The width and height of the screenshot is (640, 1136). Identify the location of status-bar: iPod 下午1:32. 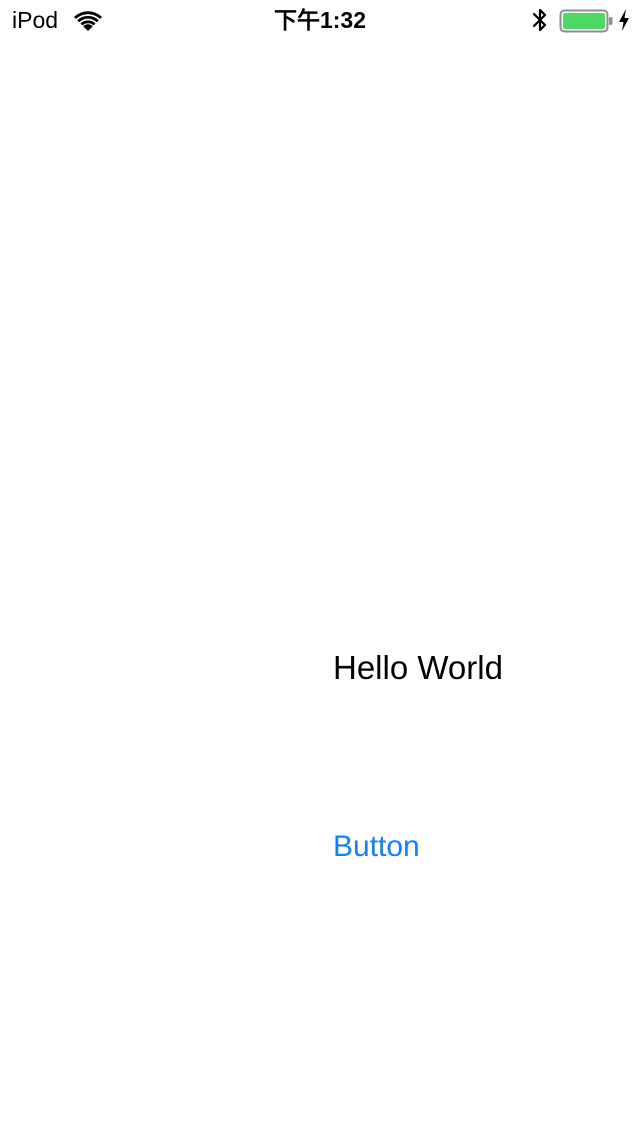
(320, 20).